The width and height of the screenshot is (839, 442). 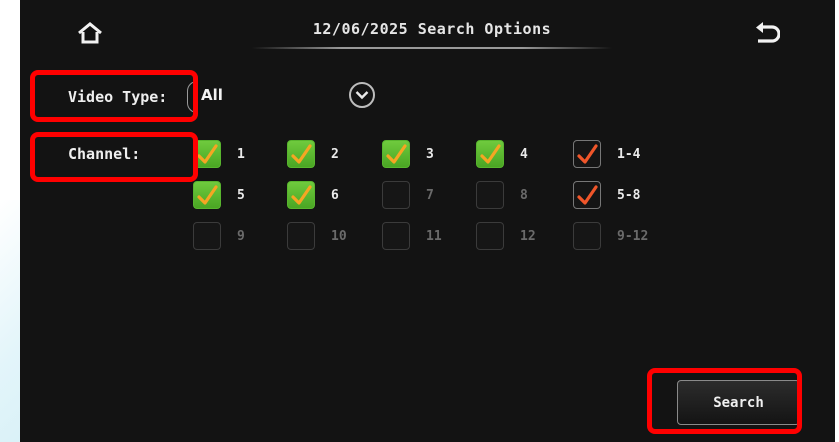 I want to click on channel-label-12: 12, so click(x=528, y=236).